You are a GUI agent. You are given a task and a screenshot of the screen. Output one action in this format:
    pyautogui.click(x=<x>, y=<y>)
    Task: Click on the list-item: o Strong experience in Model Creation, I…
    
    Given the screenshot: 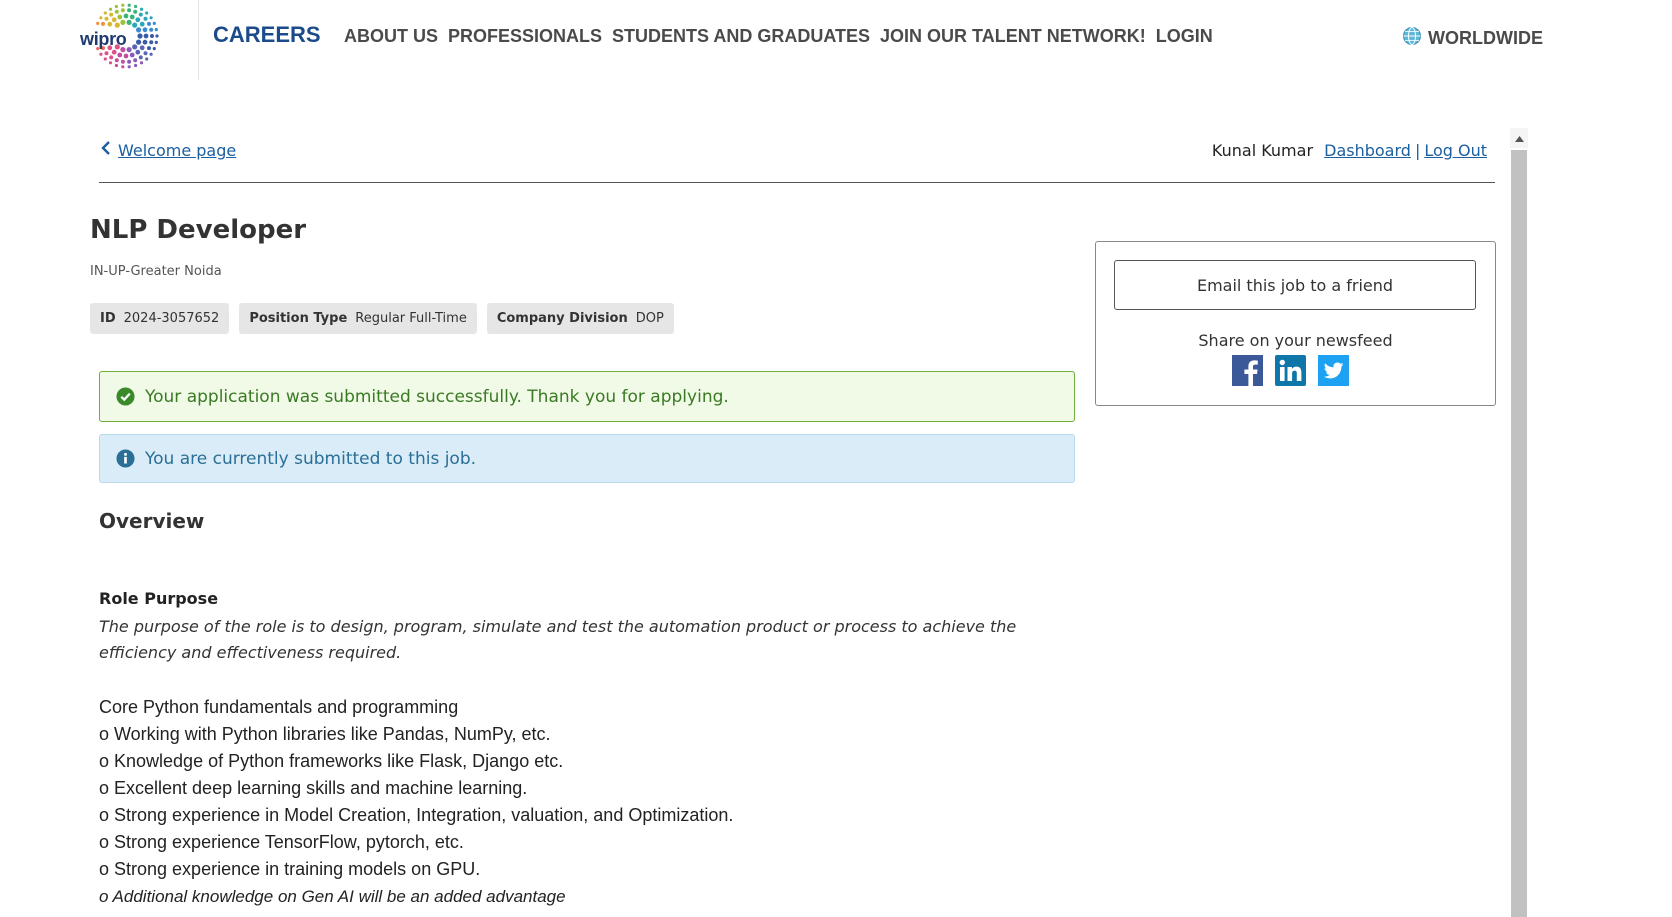 What is the action you would take?
    pyautogui.click(x=416, y=815)
    